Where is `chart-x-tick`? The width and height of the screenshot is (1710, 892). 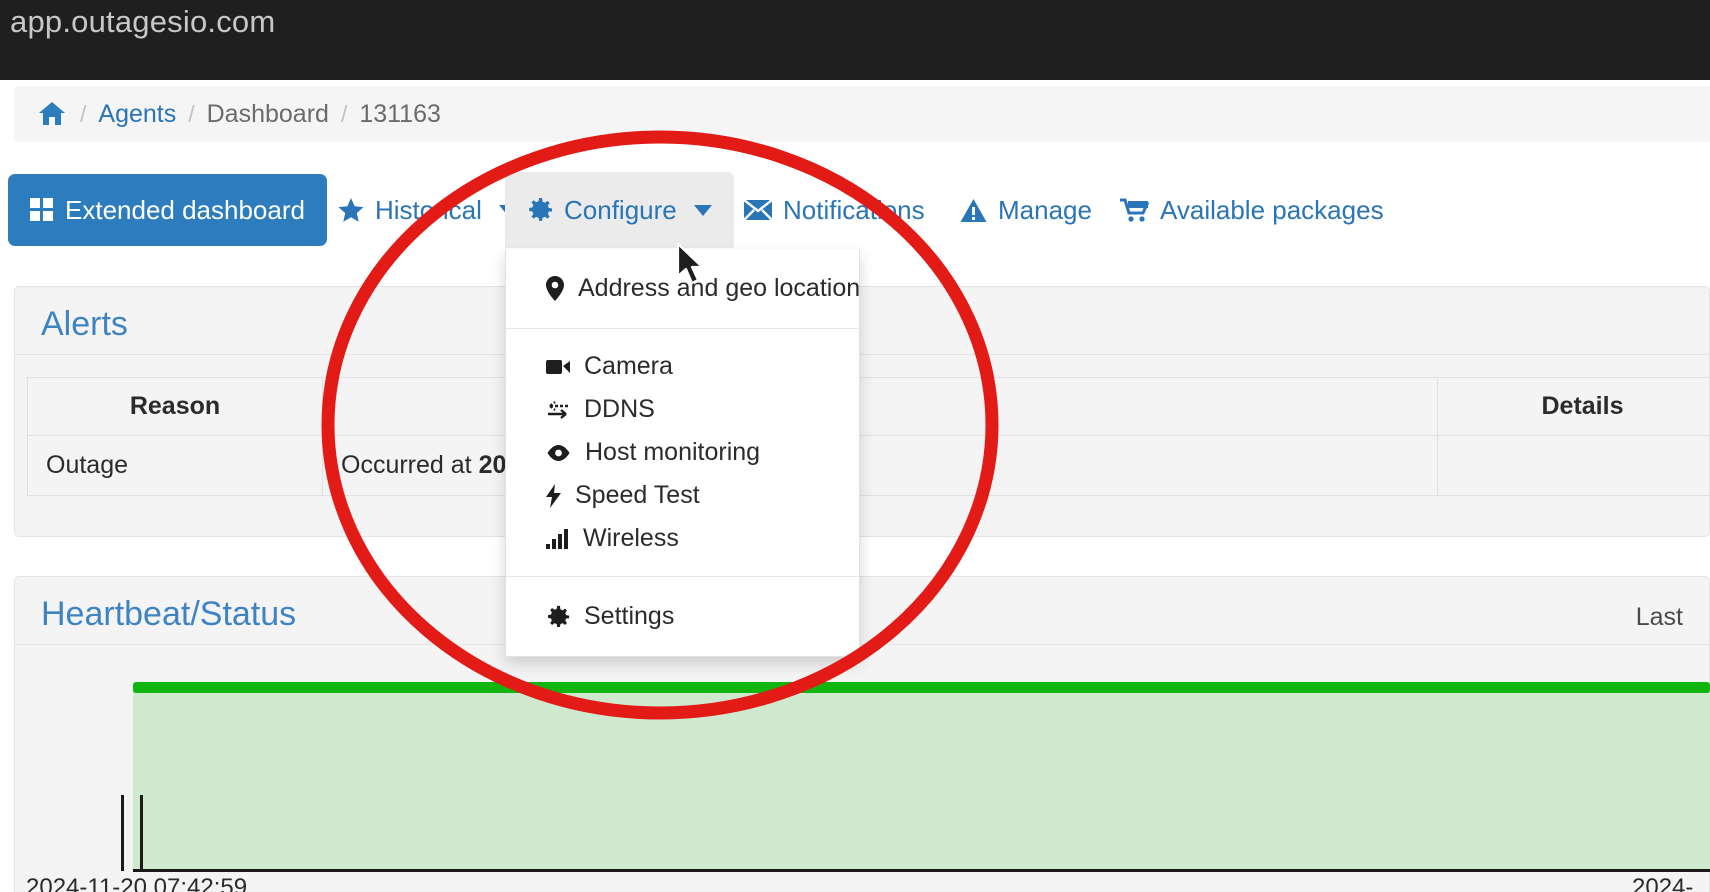
chart-x-tick is located at coordinates (132, 833).